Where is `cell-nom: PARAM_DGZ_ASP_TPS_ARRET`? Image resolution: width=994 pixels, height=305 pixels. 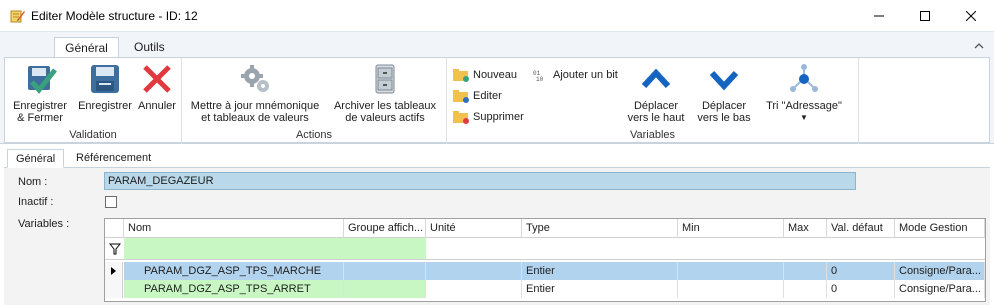
cell-nom: PARAM_DGZ_ASP_TPS_ARRET is located at coordinates (234, 289).